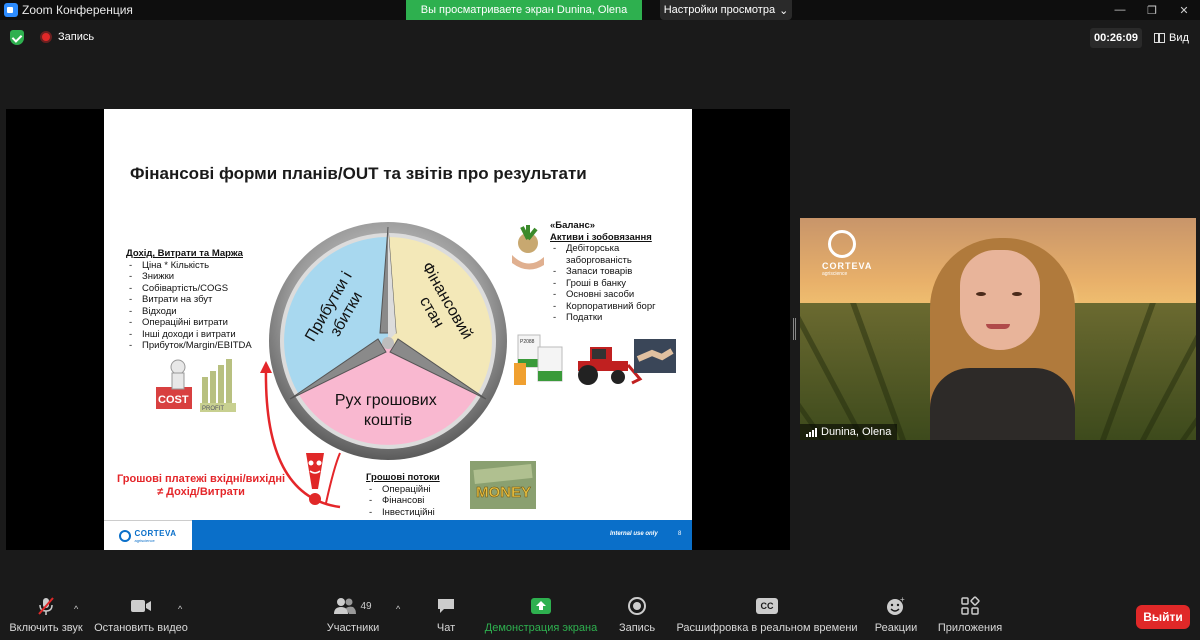 This screenshot has width=1200, height=640. I want to click on plant-hand-picture, so click(528, 247).